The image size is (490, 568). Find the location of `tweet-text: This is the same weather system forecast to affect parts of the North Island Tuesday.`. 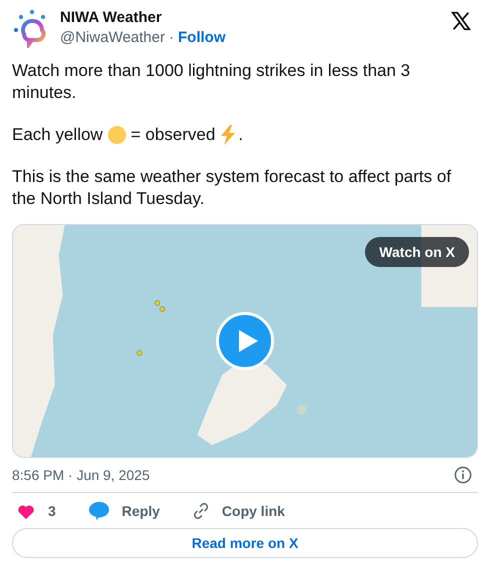

tweet-text: This is the same weather system forecast to affect parts of the North Island Tuesday. is located at coordinates (232, 188).